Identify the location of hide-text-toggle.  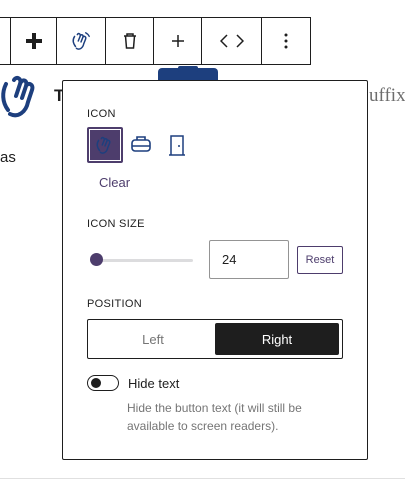
(103, 383).